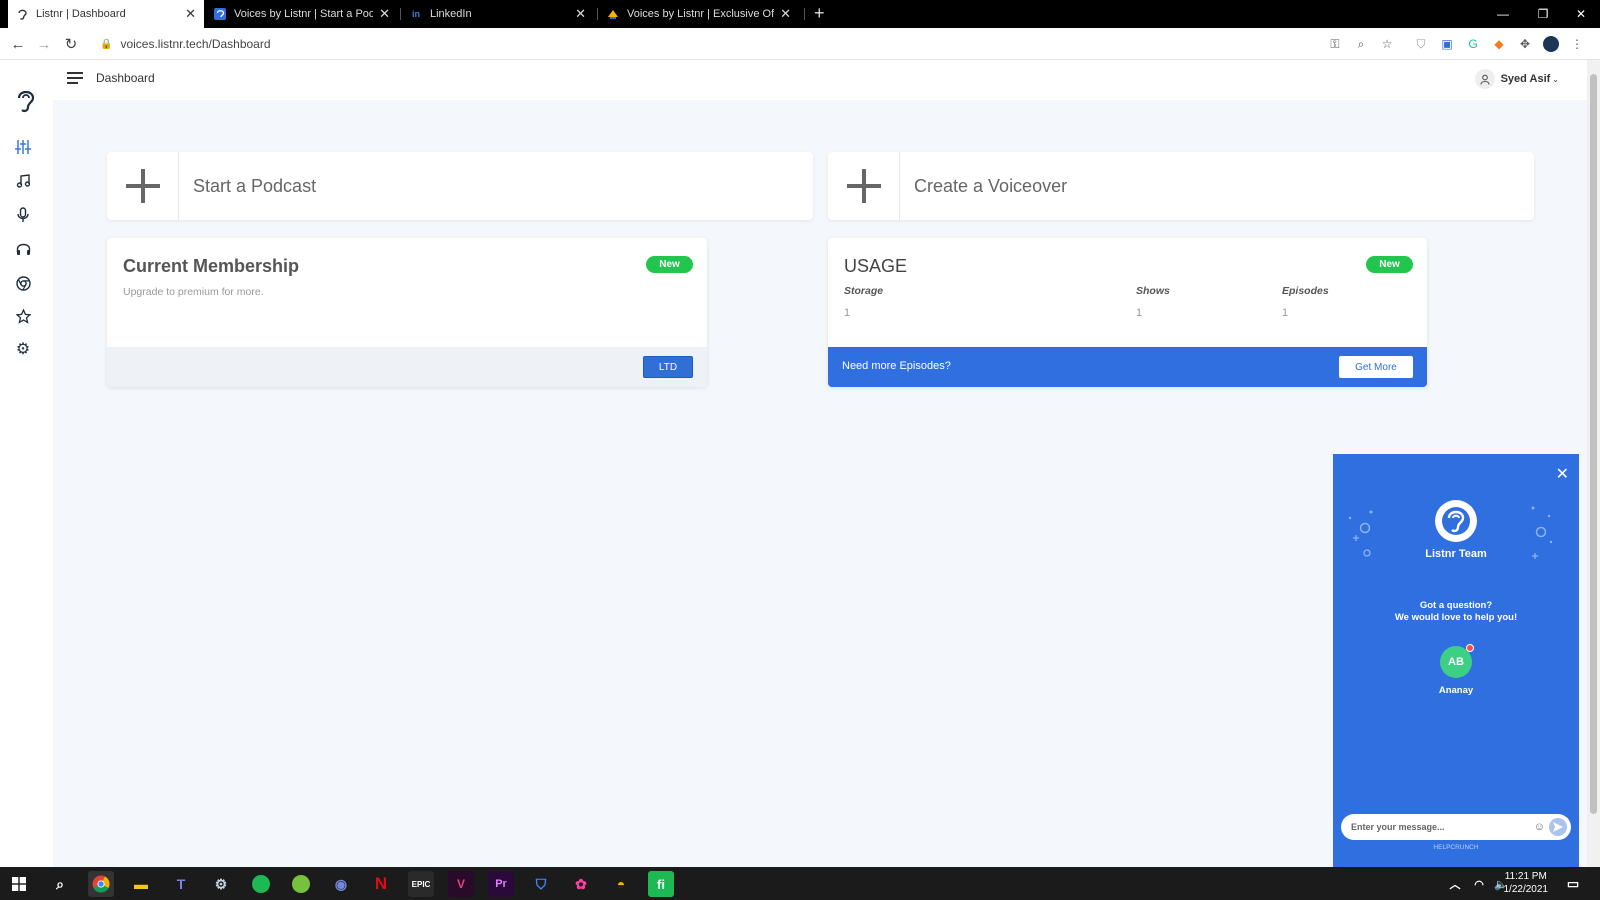 This screenshot has width=1600, height=900. Describe the element at coordinates (407, 367) in the screenshot. I see `membership-footer: LTD` at that location.